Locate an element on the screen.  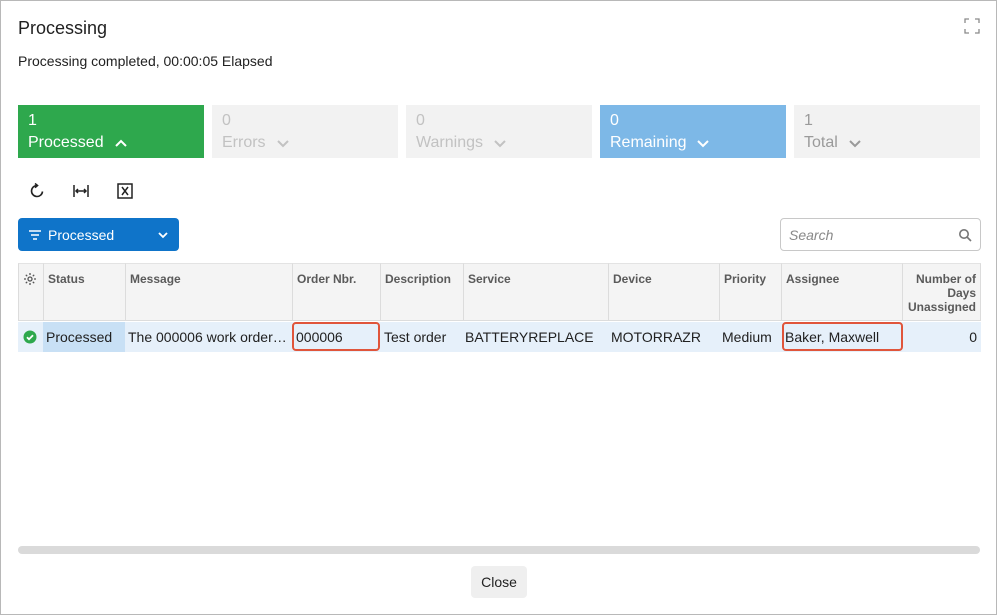
tile-total: 1 Total is located at coordinates (887, 131).